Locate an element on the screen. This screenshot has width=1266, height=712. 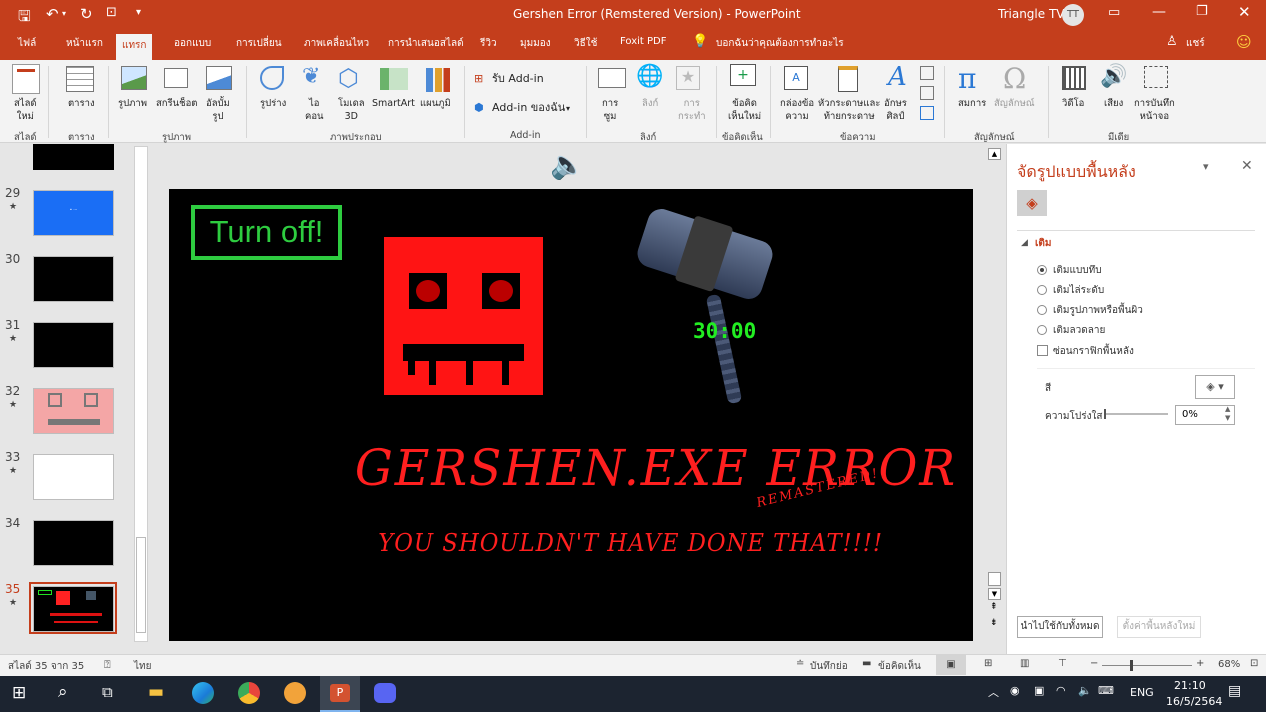
thumbnail-scrollbar is located at coordinates (141, 394).